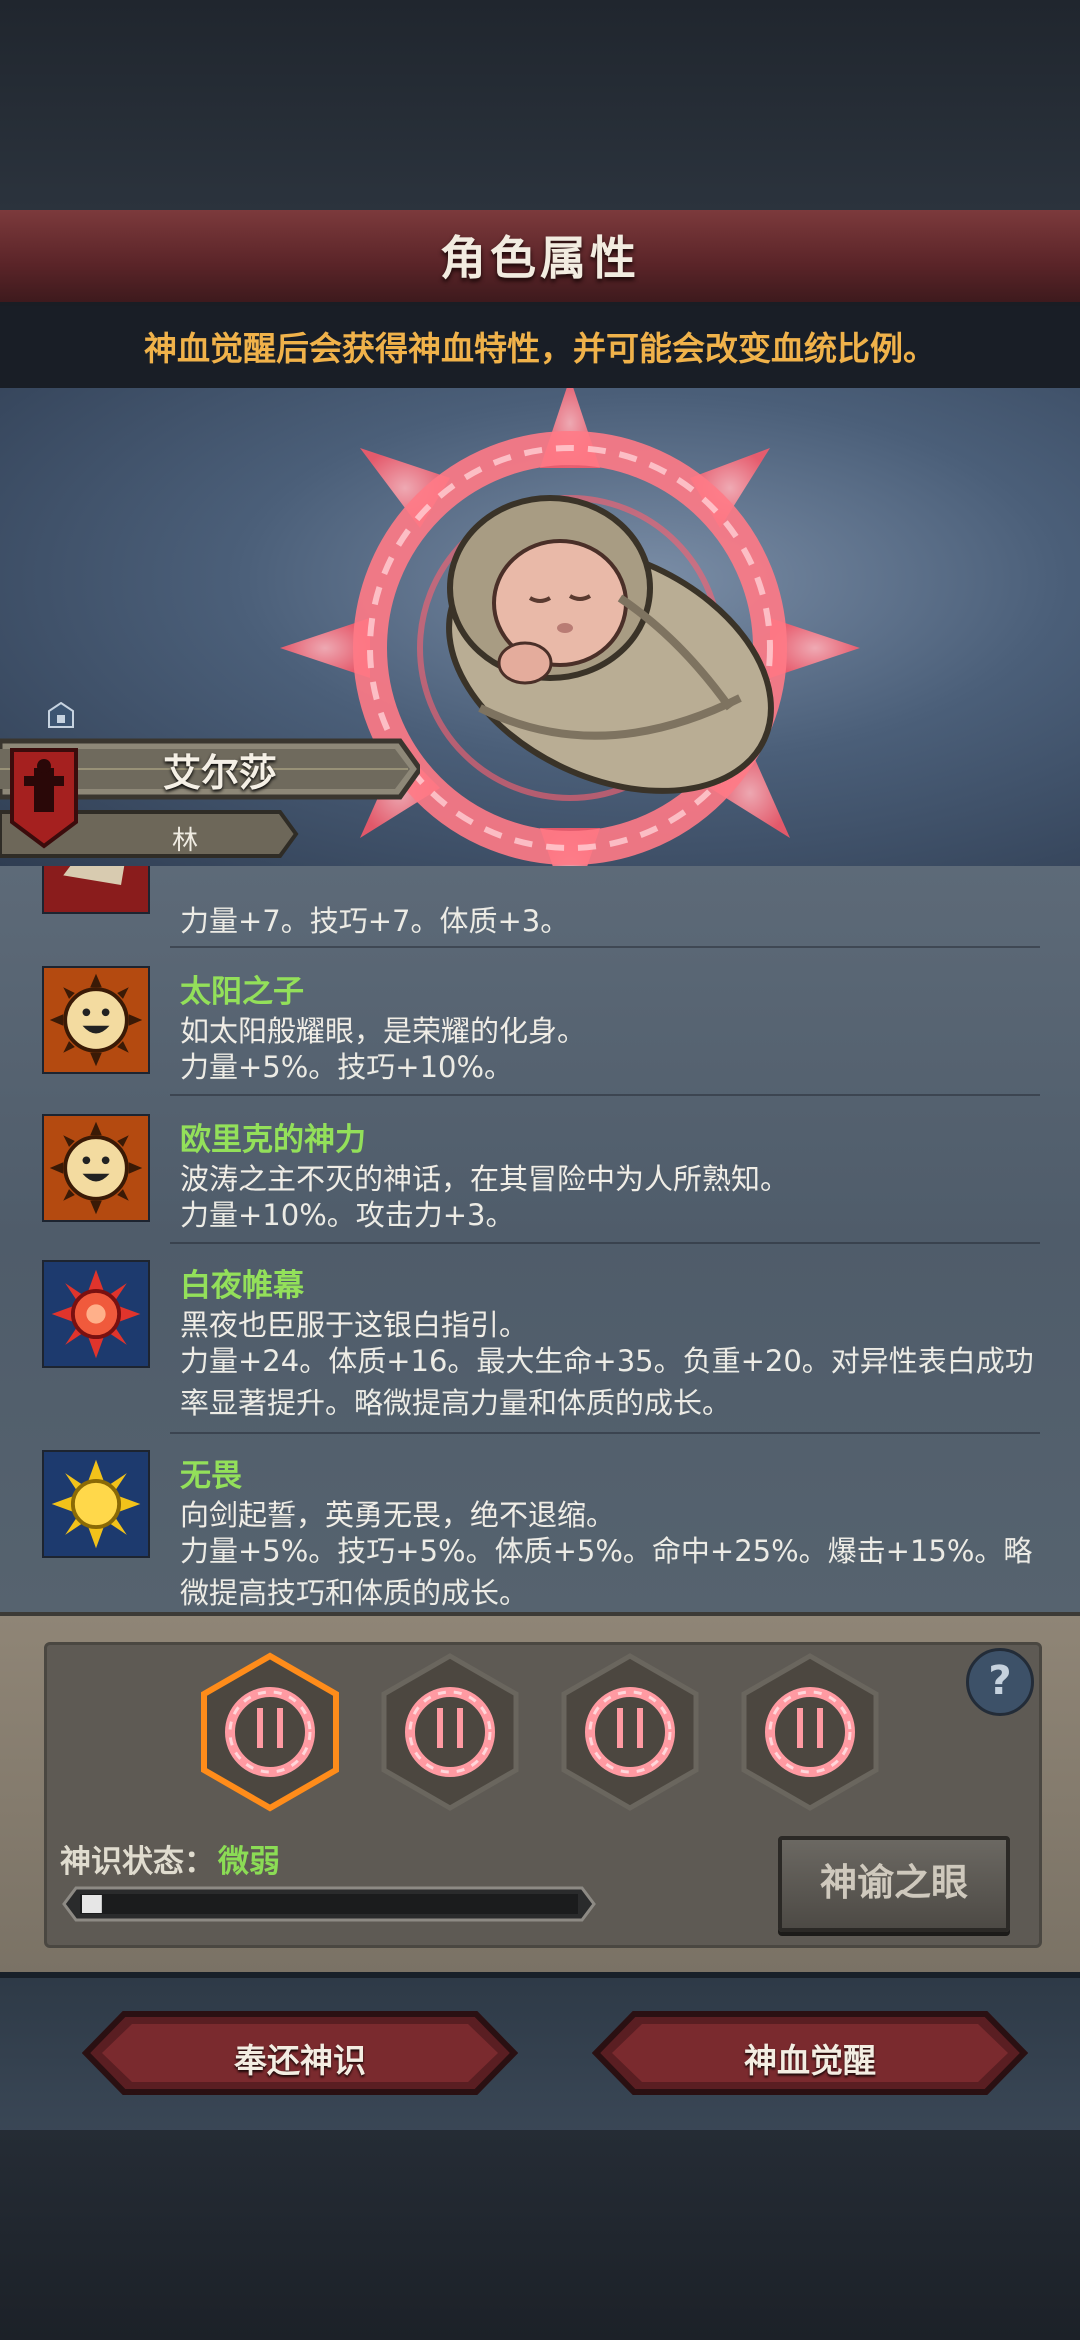 The width and height of the screenshot is (1080, 2340). I want to click on divine-slot-selected, so click(270, 1732).